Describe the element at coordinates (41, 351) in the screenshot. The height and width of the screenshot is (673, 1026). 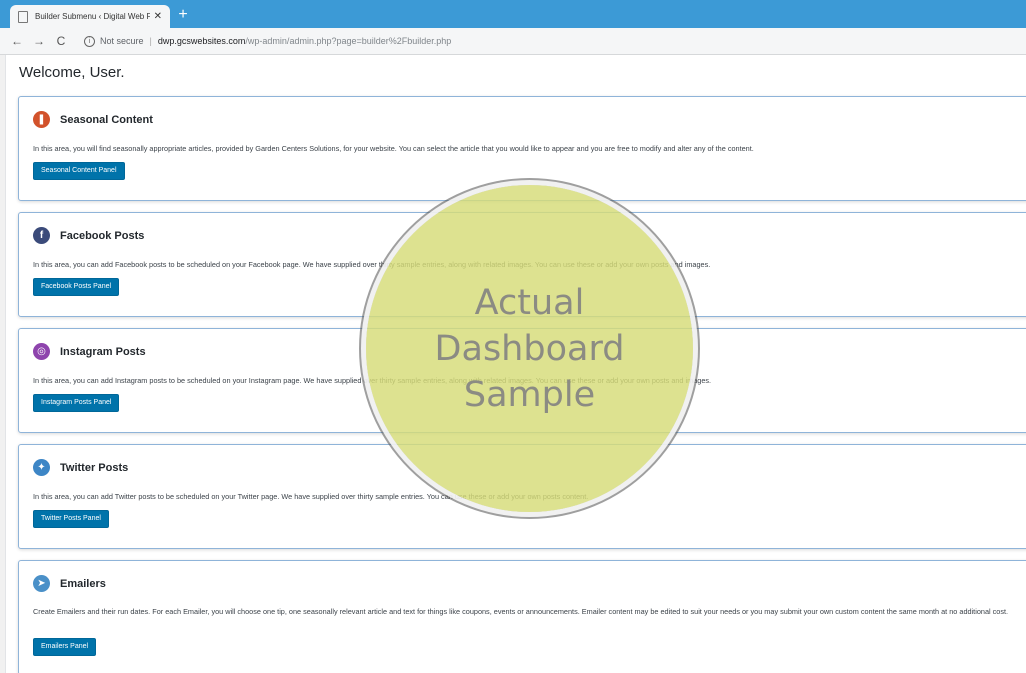
I see `instagram-icon: ◎` at that location.